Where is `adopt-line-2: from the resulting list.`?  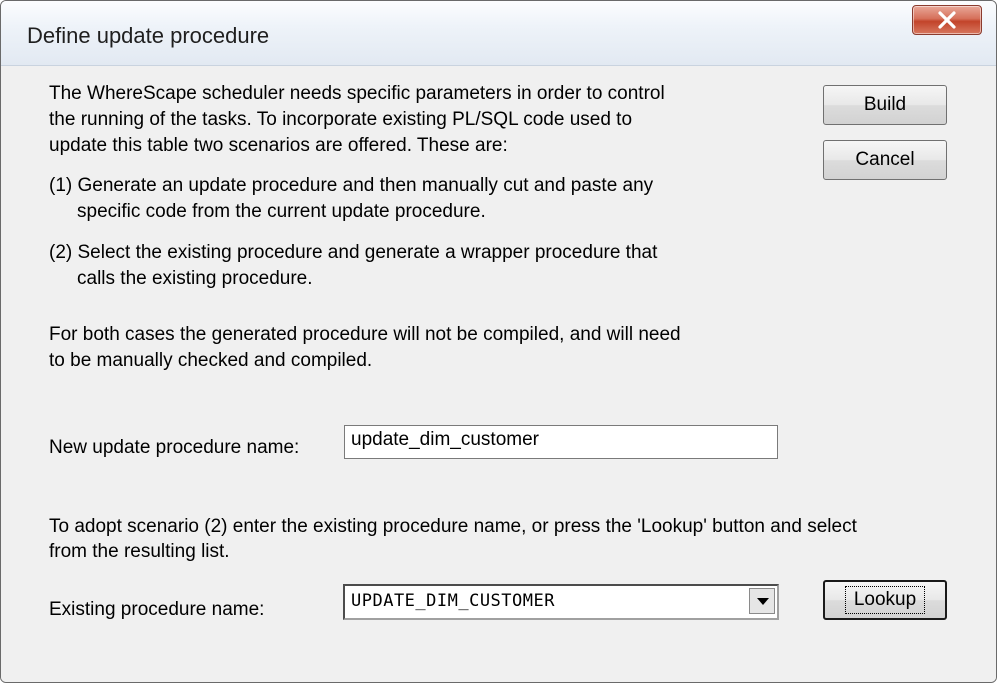 adopt-line-2: from the resulting list. is located at coordinates (139, 551).